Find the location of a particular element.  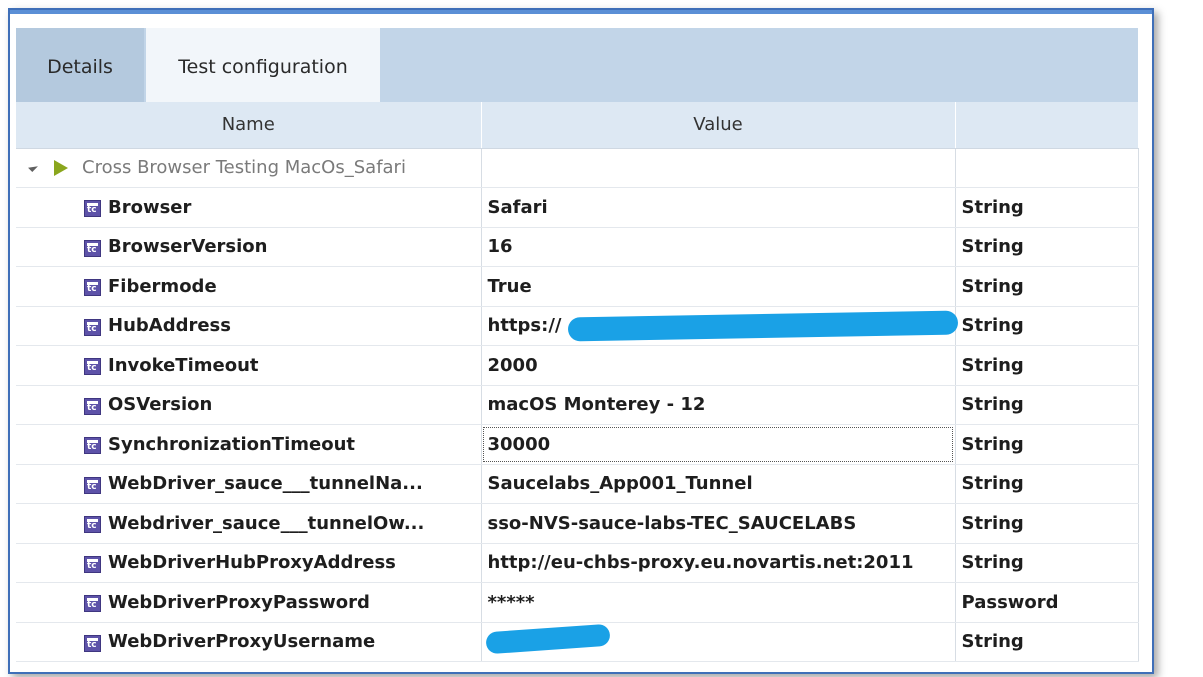

parameter-name: WebDriverProxyPassword is located at coordinates (239, 602).